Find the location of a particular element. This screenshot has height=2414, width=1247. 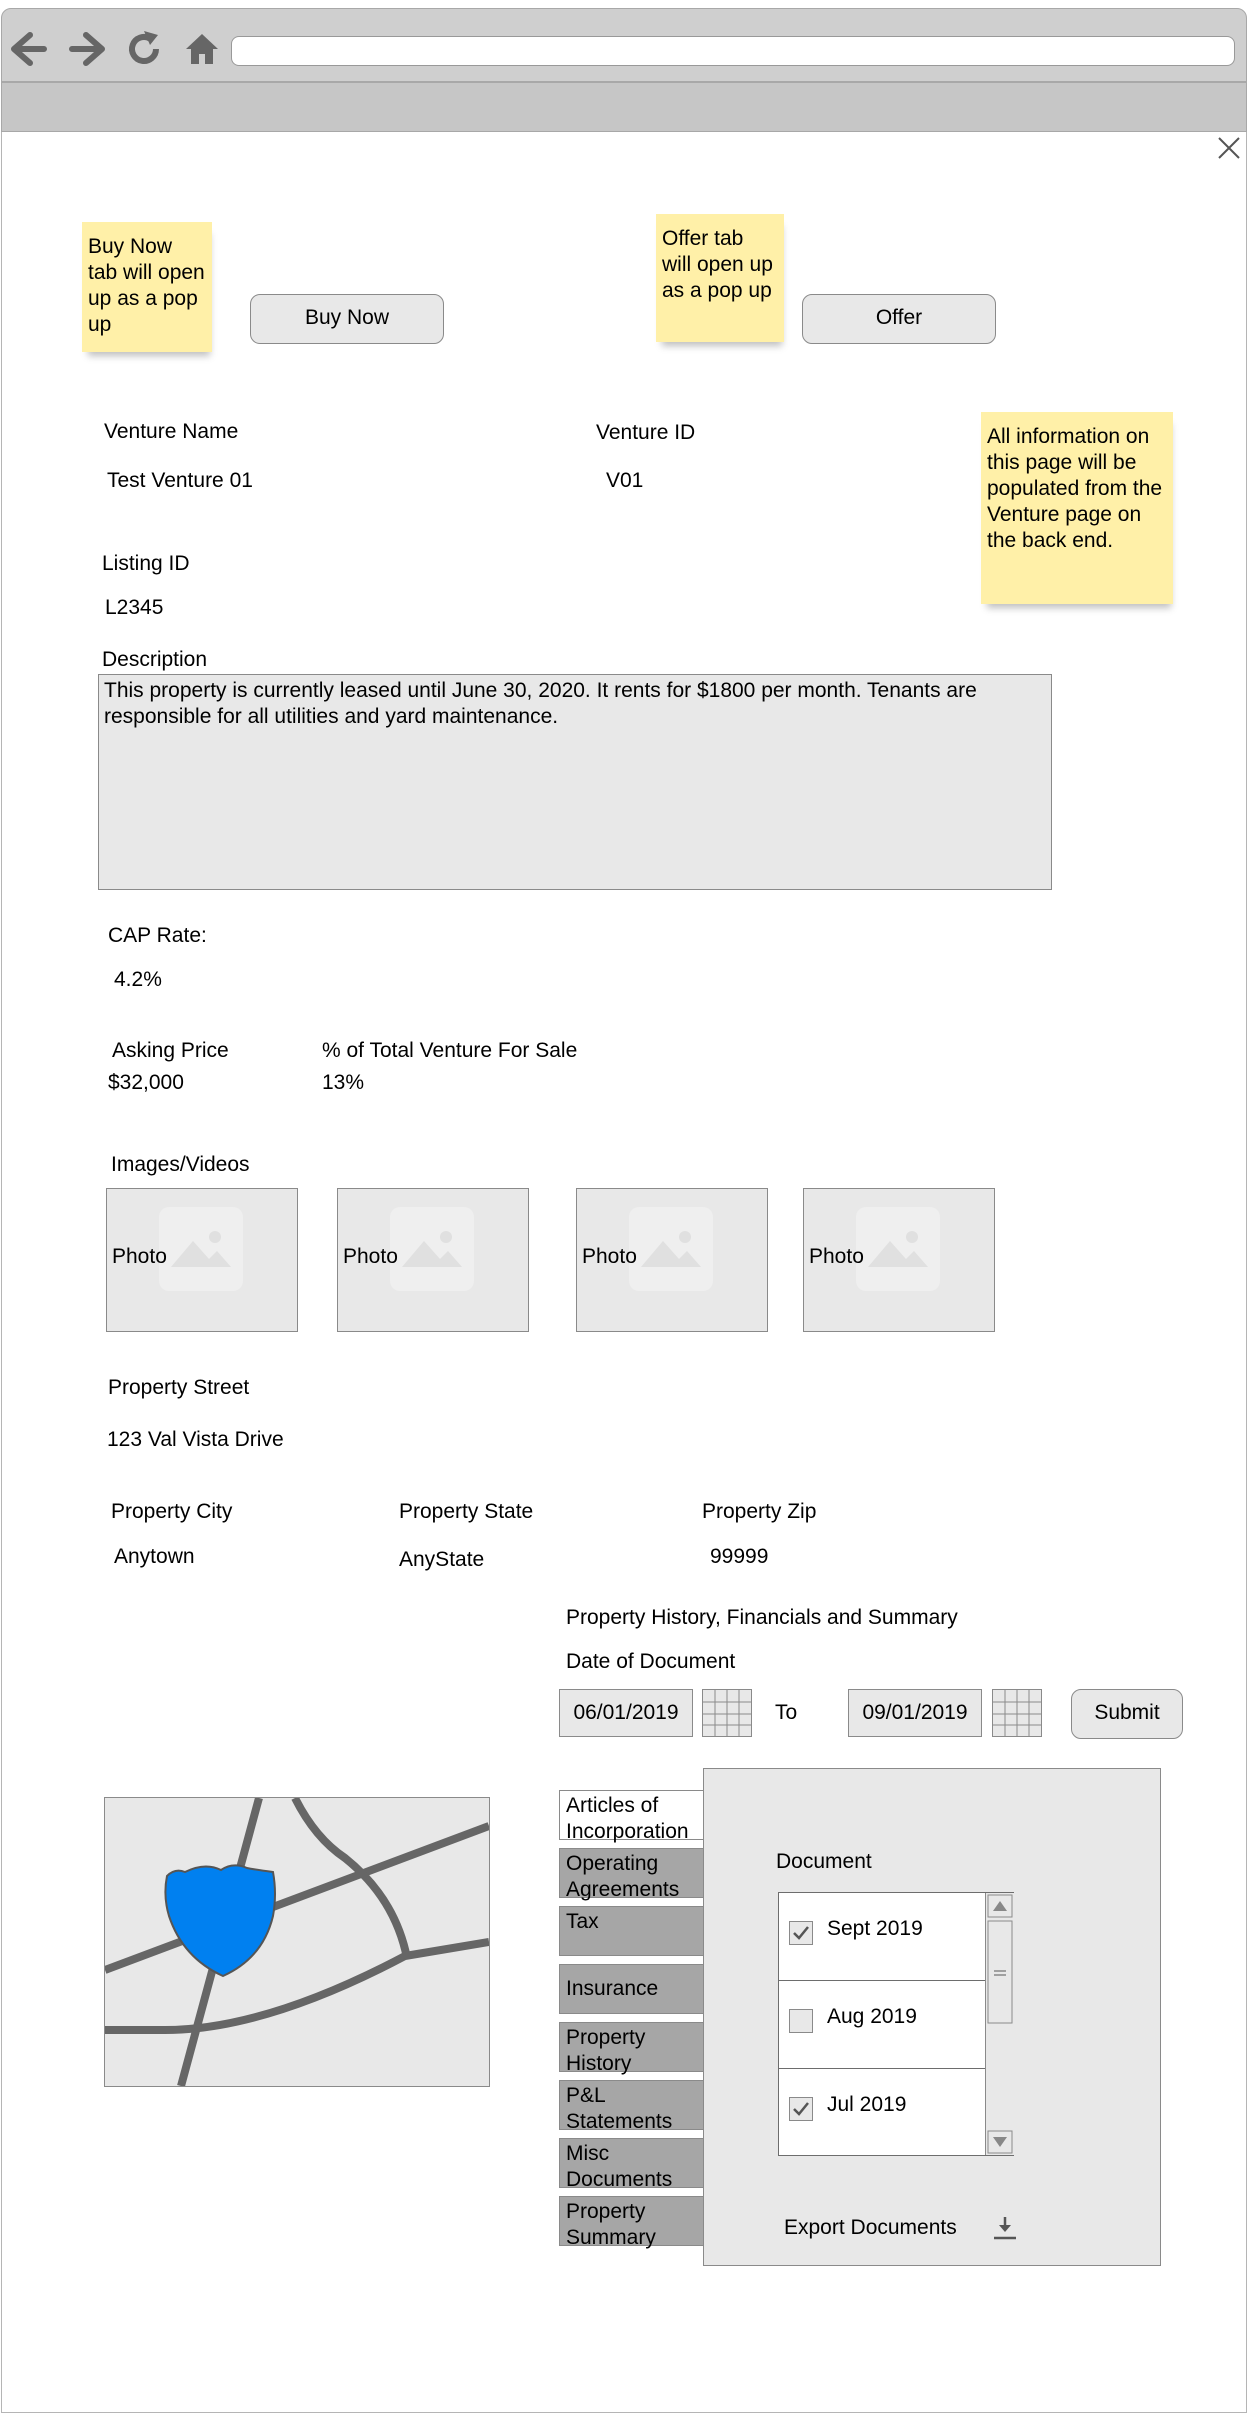

document-label: Aug 2019 is located at coordinates (872, 2016).